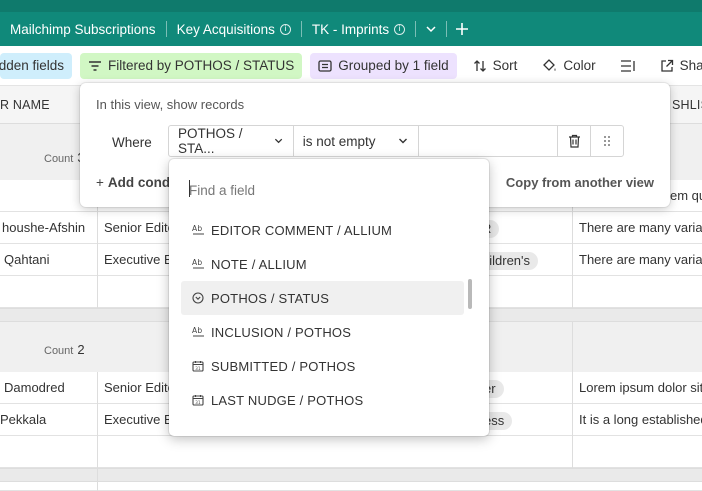 This screenshot has height=491, width=702. What do you see at coordinates (139, 182) in the screenshot?
I see `add-condition-label: Add cond` at bounding box center [139, 182].